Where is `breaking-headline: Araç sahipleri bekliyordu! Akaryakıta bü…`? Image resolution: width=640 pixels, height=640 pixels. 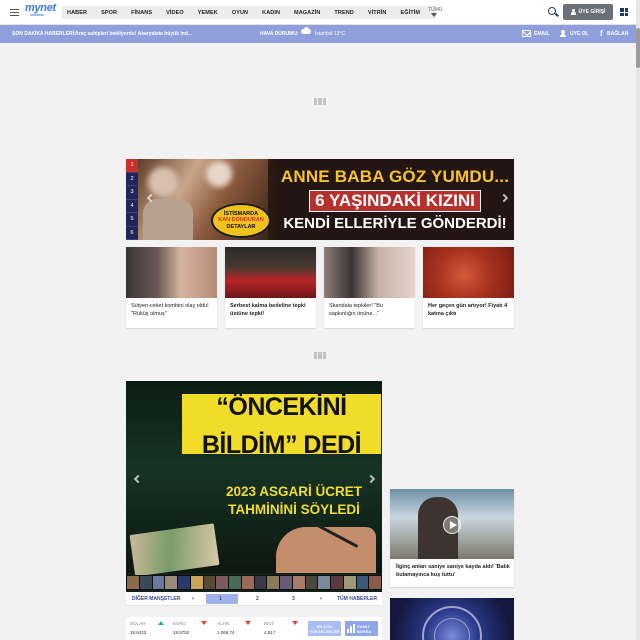 breaking-headline: Araç sahipleri bekliyordu! Akaryakıta bü… is located at coordinates (133, 34).